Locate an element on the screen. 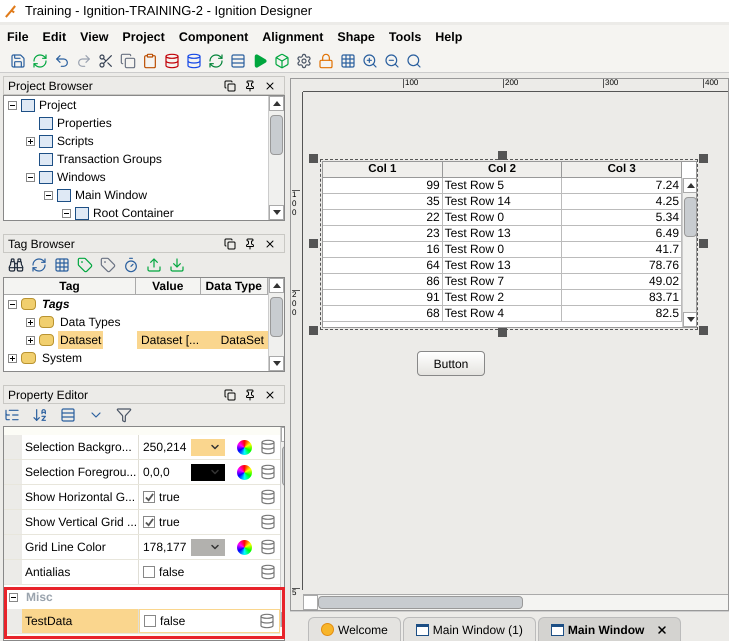 The height and width of the screenshot is (641, 729). refresh-icon is located at coordinates (39, 265).